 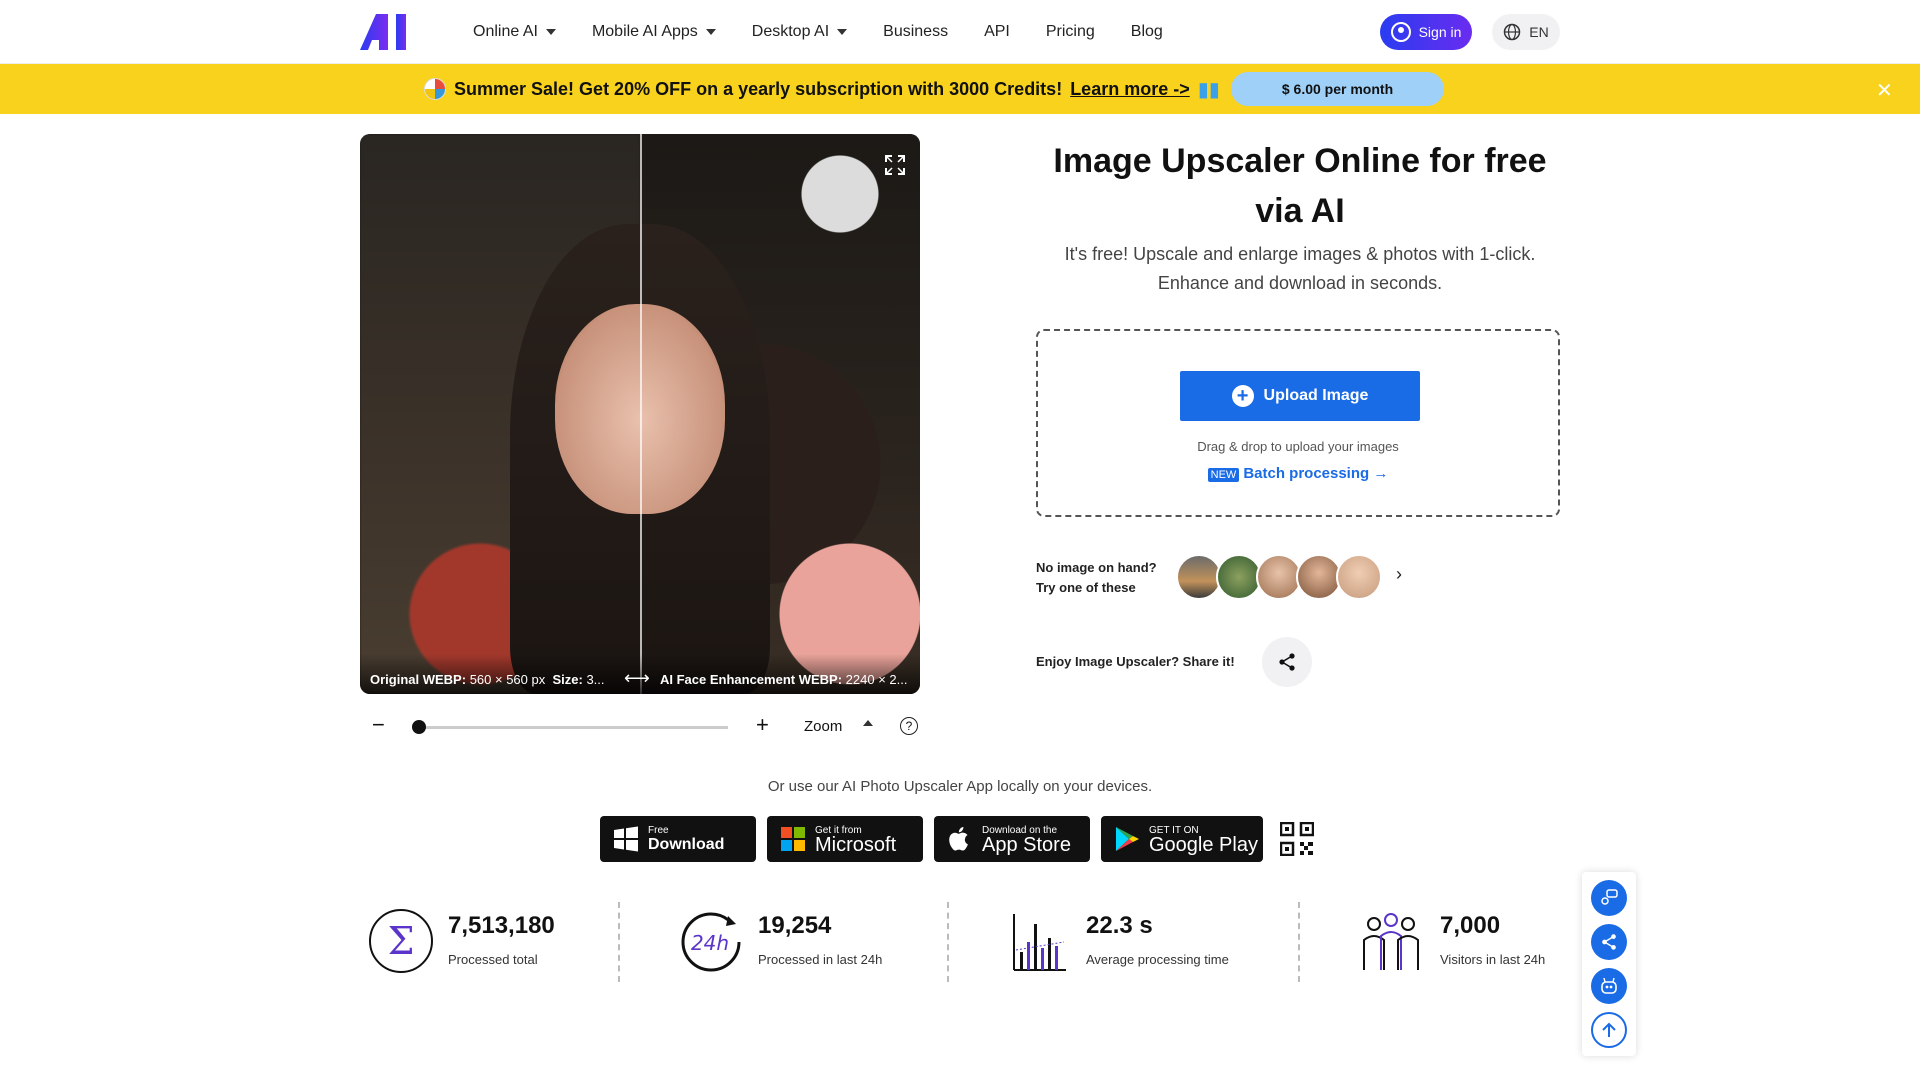 I want to click on scroll-to-top-button, so click(x=1609, y=1030).